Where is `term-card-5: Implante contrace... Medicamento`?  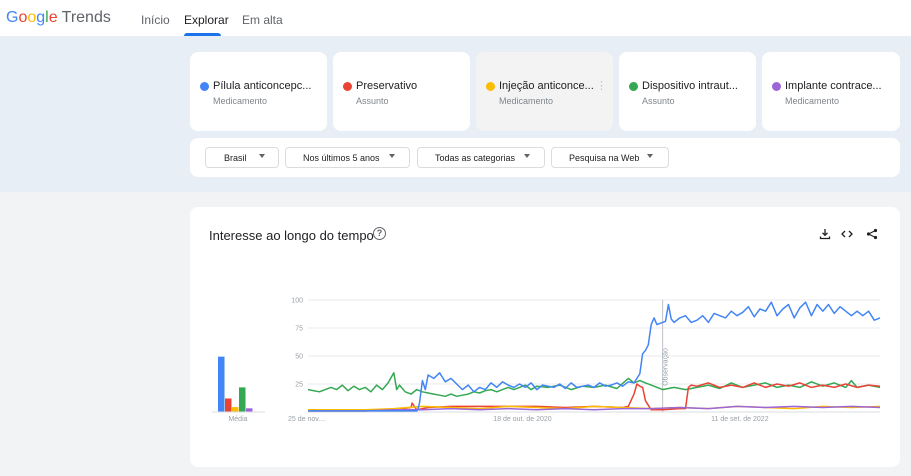
term-card-5: Implante contrace... Medicamento is located at coordinates (831, 91).